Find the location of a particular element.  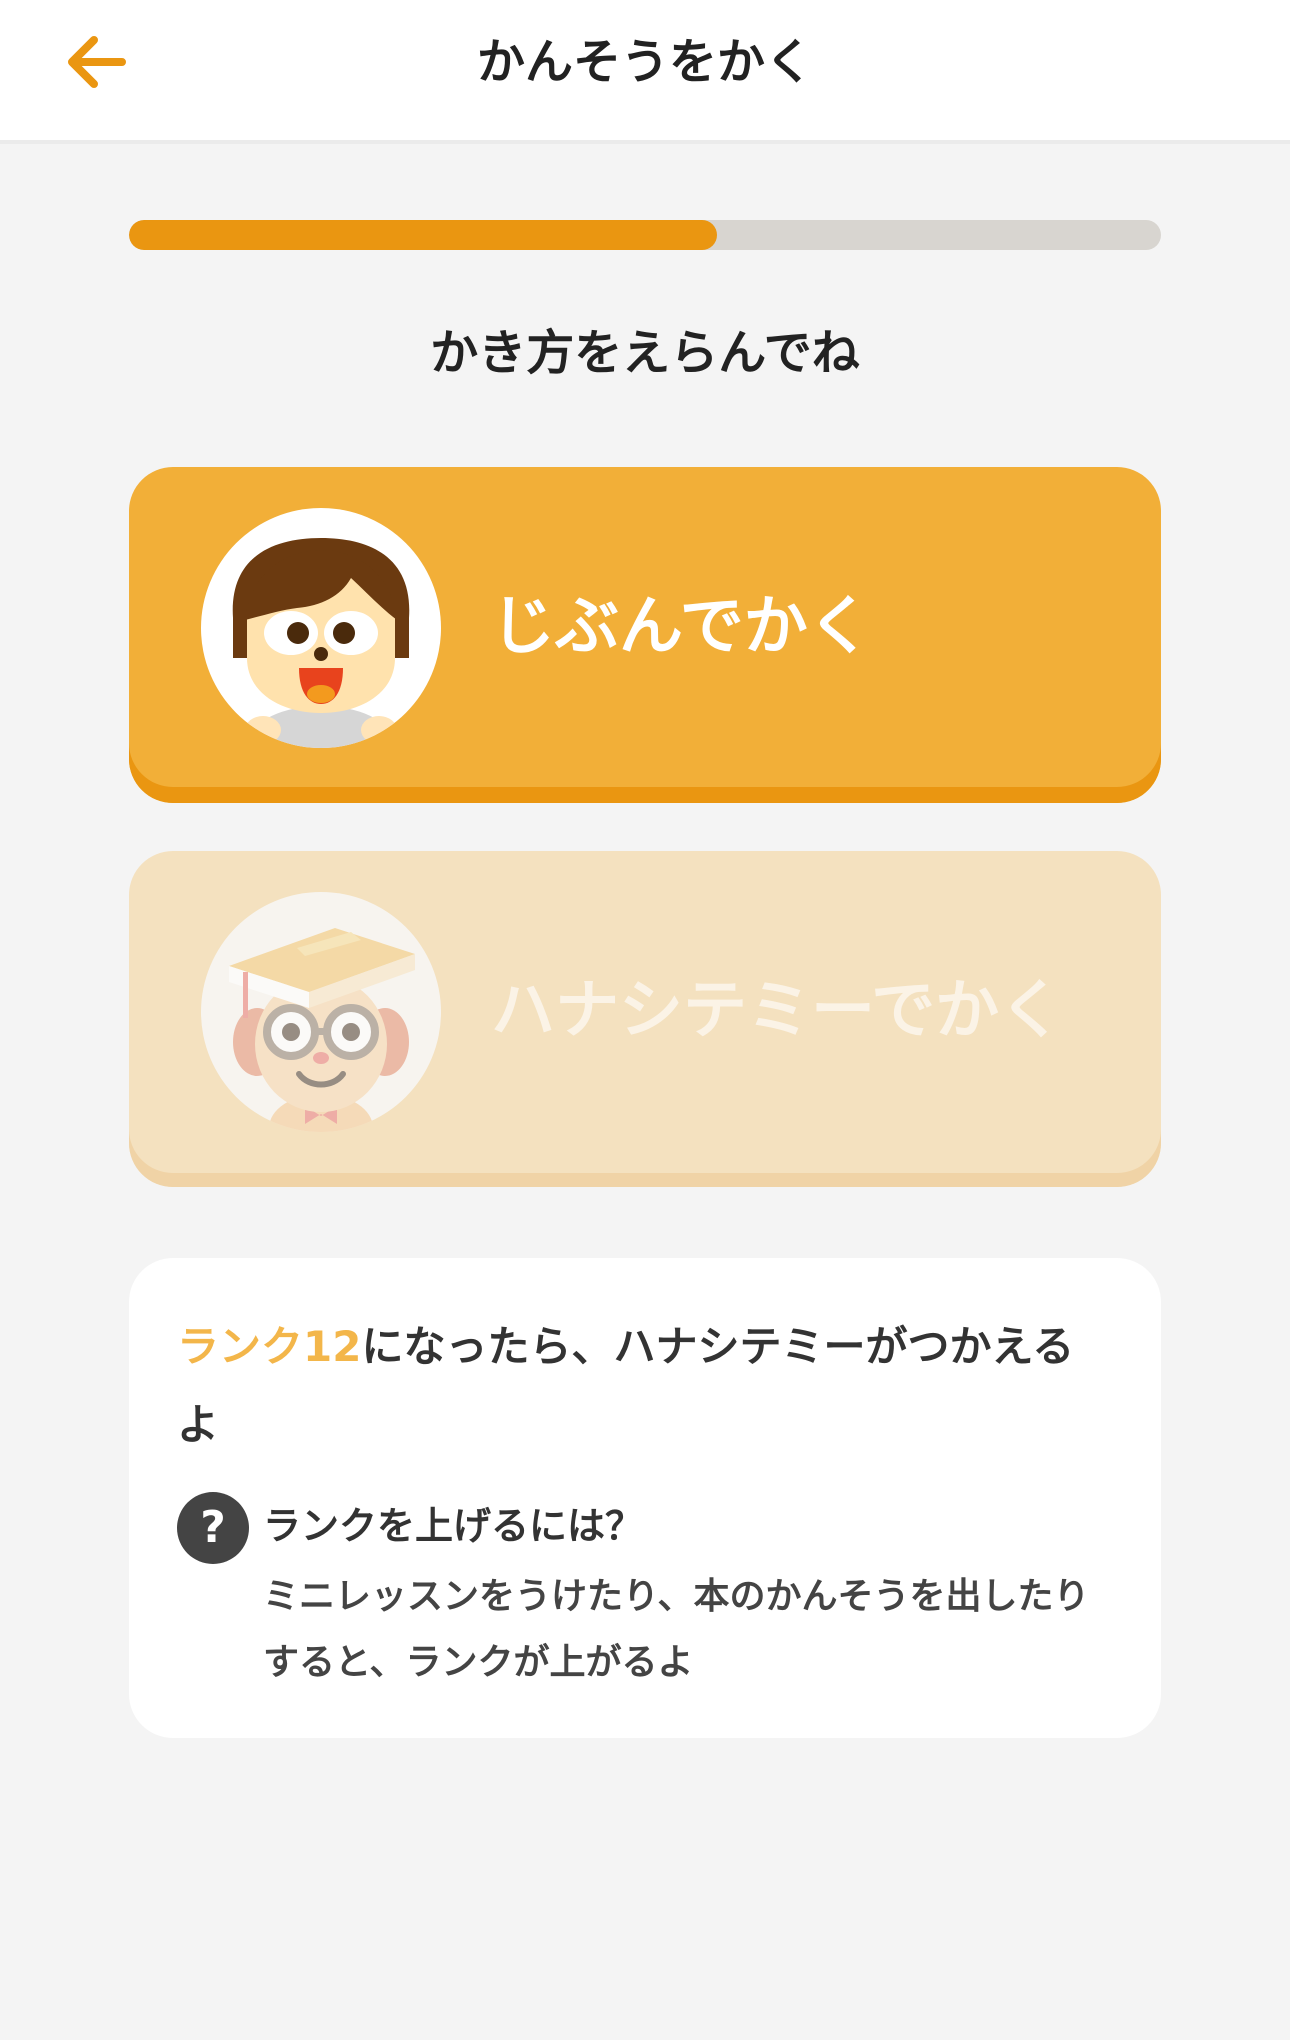

help-title: ランクを上げるには？ is located at coordinates (453, 1526).